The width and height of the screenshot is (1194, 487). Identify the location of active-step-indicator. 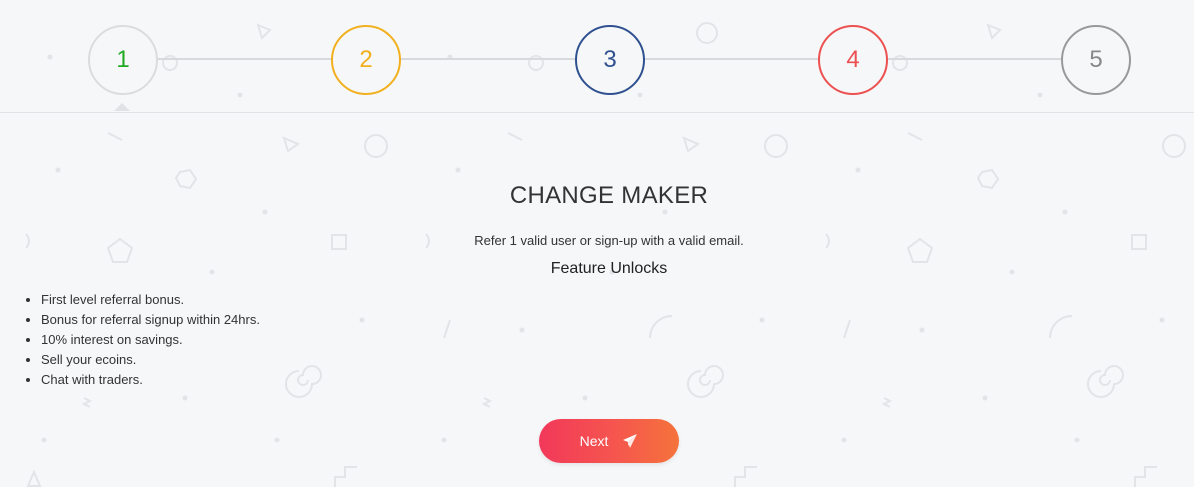
(122, 107).